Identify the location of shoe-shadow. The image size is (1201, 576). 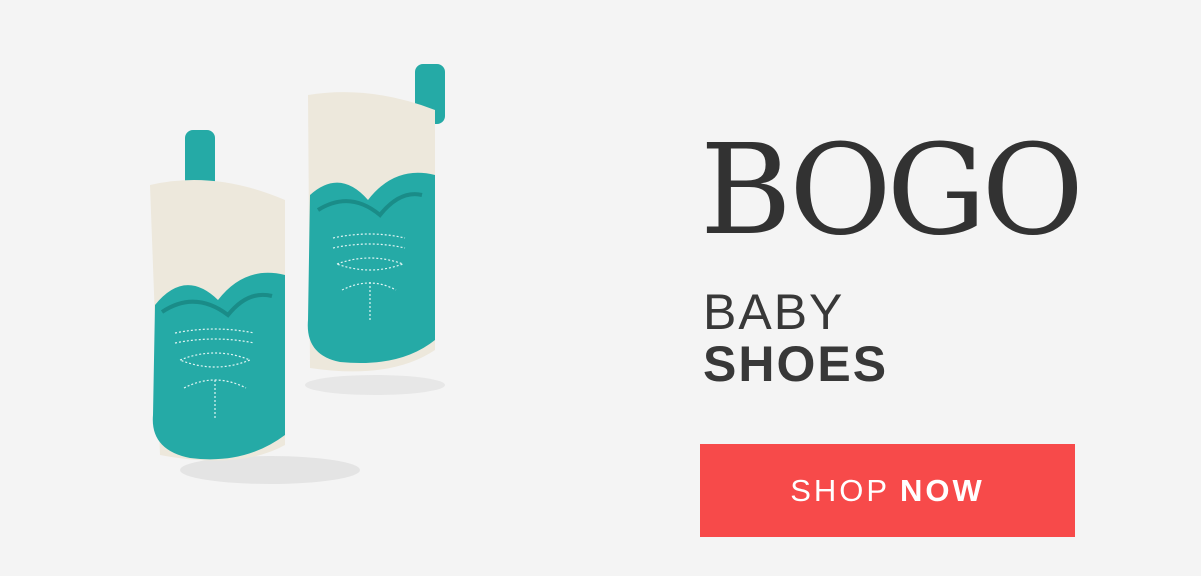
(375, 385).